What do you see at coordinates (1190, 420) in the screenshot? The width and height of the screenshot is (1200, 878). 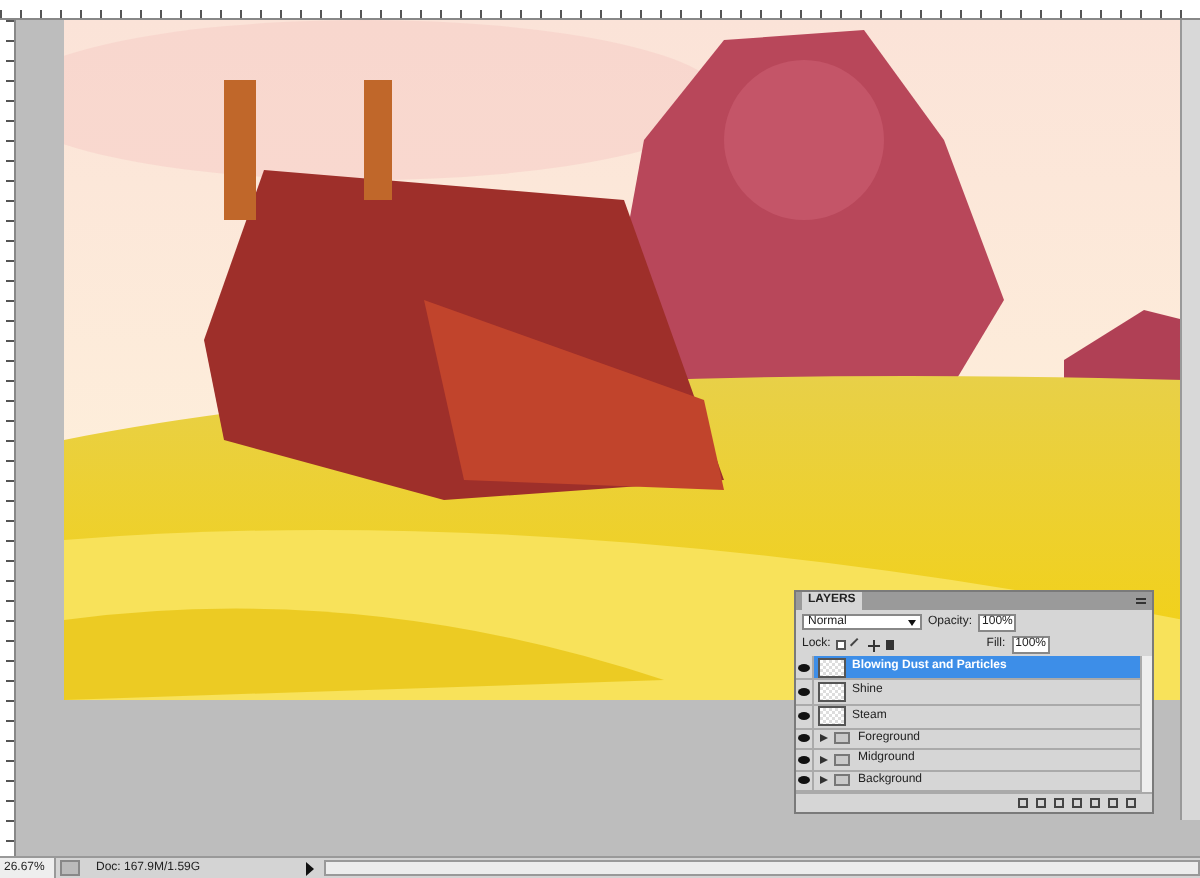 I see `vertical-scrollbar` at bounding box center [1190, 420].